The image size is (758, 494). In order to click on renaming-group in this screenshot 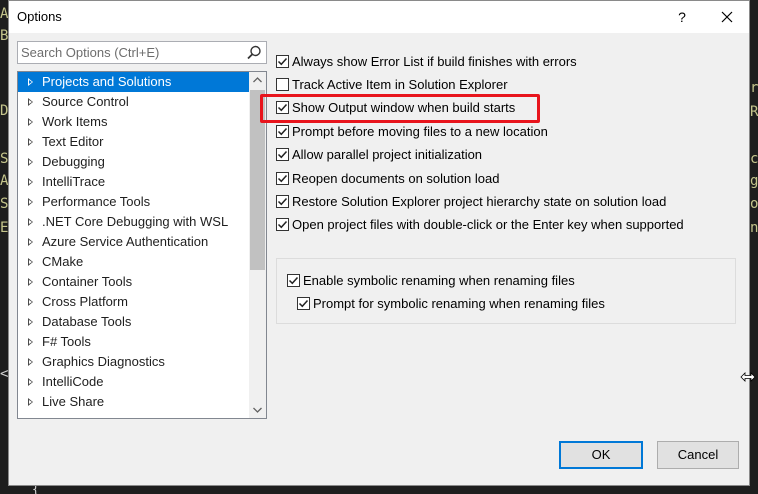, I will do `click(506, 291)`.